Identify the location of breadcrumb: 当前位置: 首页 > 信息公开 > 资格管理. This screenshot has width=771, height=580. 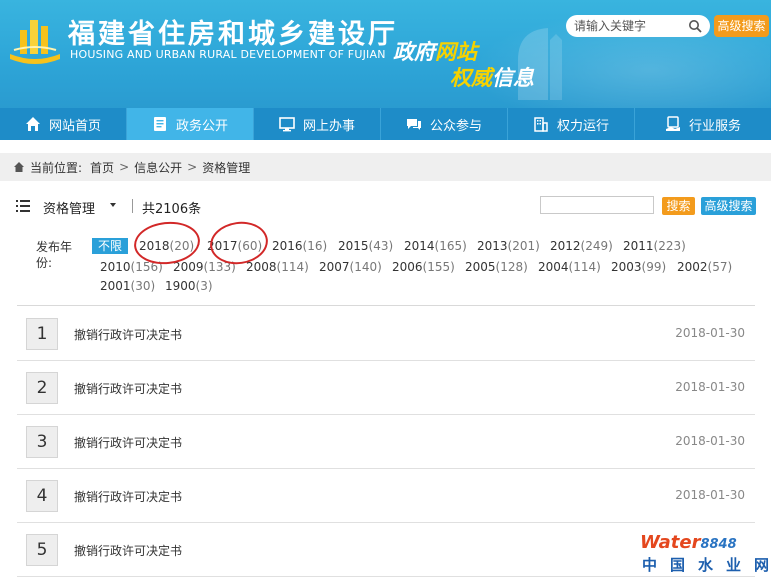
(385, 167).